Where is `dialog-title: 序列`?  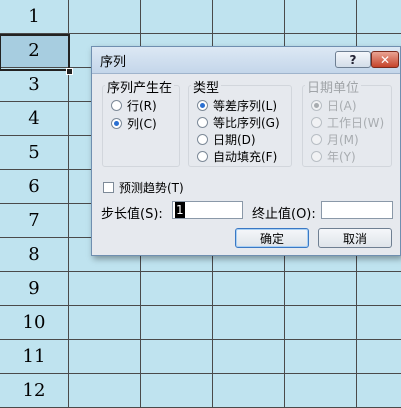 dialog-title: 序列 is located at coordinates (113, 62).